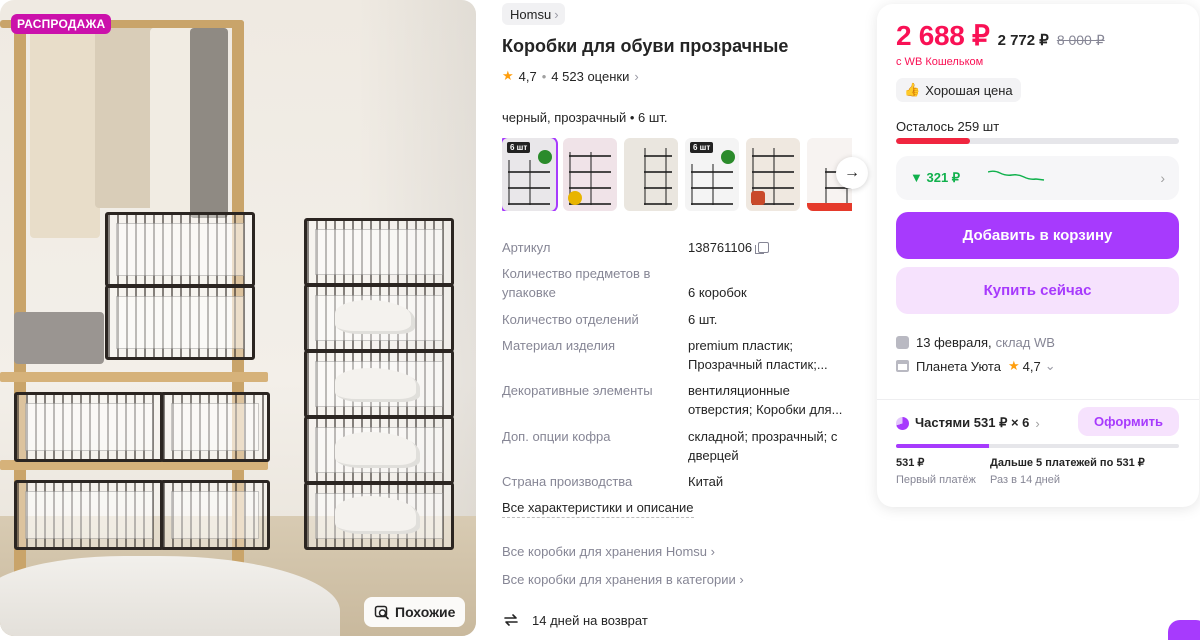 Image resolution: width=1200 pixels, height=640 pixels. What do you see at coordinates (1050, 365) in the screenshot?
I see `chevron-down-icon: ⌄` at bounding box center [1050, 365].